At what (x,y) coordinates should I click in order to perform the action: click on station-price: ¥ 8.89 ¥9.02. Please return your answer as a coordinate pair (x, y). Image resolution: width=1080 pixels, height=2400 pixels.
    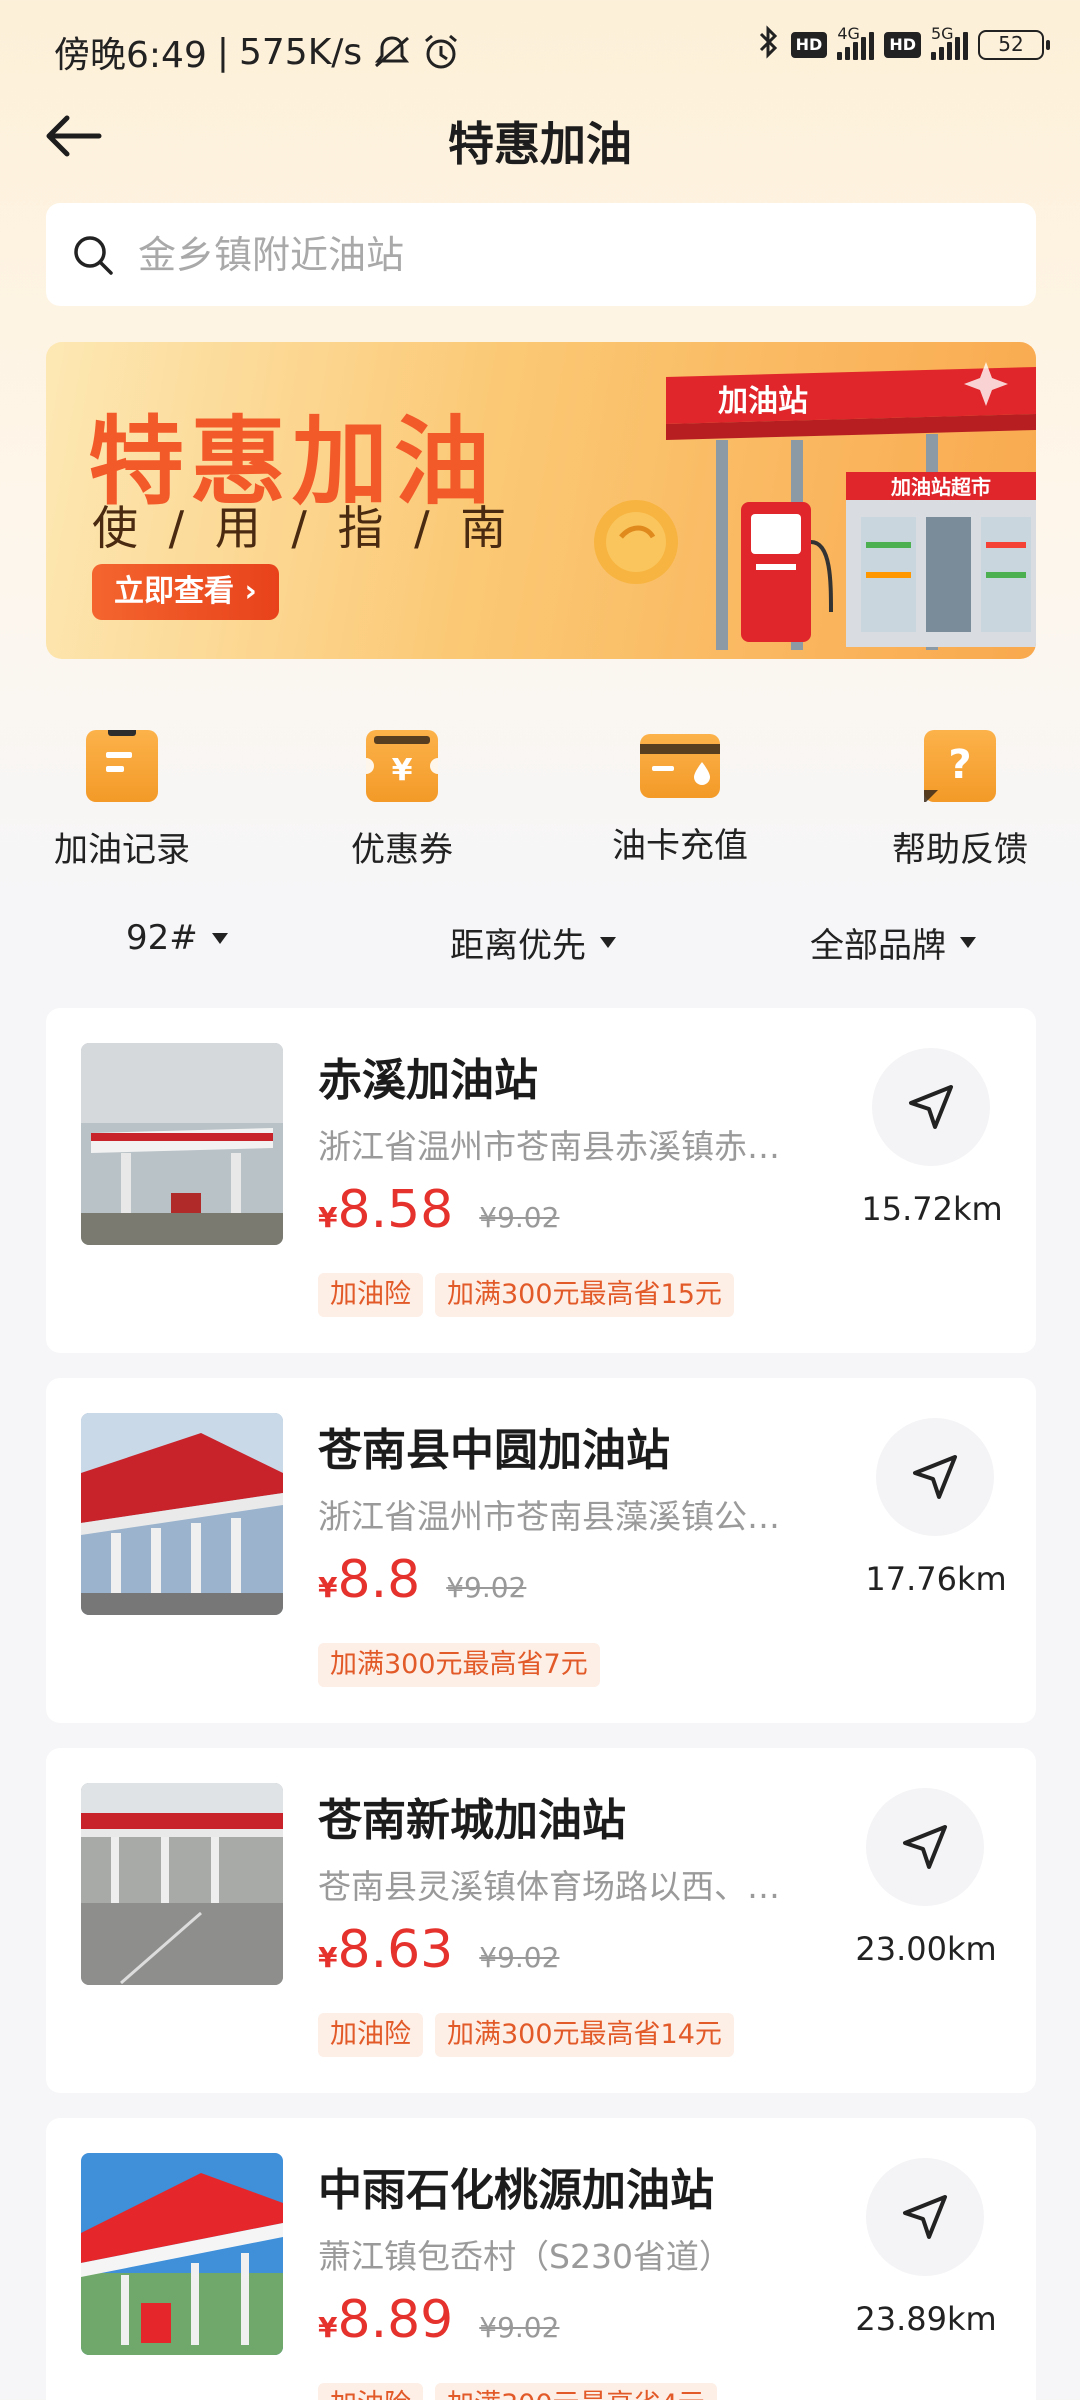
    Looking at the image, I should click on (438, 2320).